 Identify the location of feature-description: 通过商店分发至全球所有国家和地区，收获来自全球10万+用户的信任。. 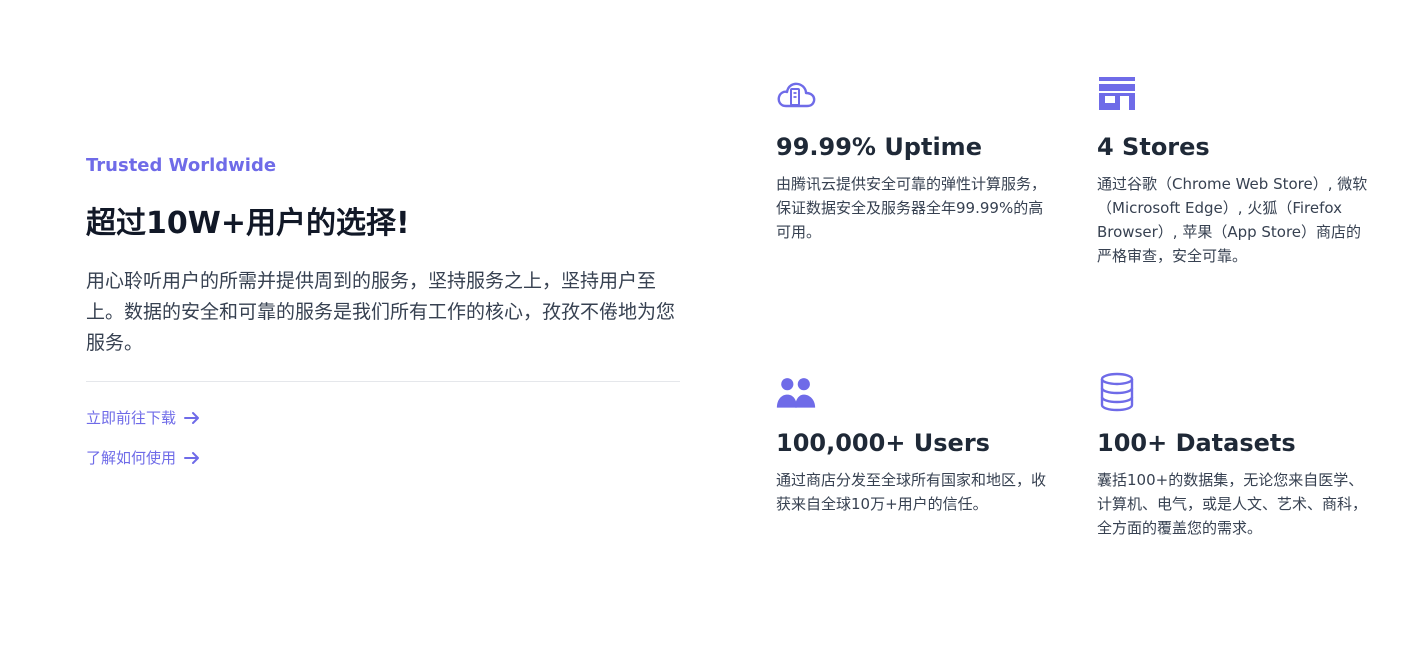
(911, 492).